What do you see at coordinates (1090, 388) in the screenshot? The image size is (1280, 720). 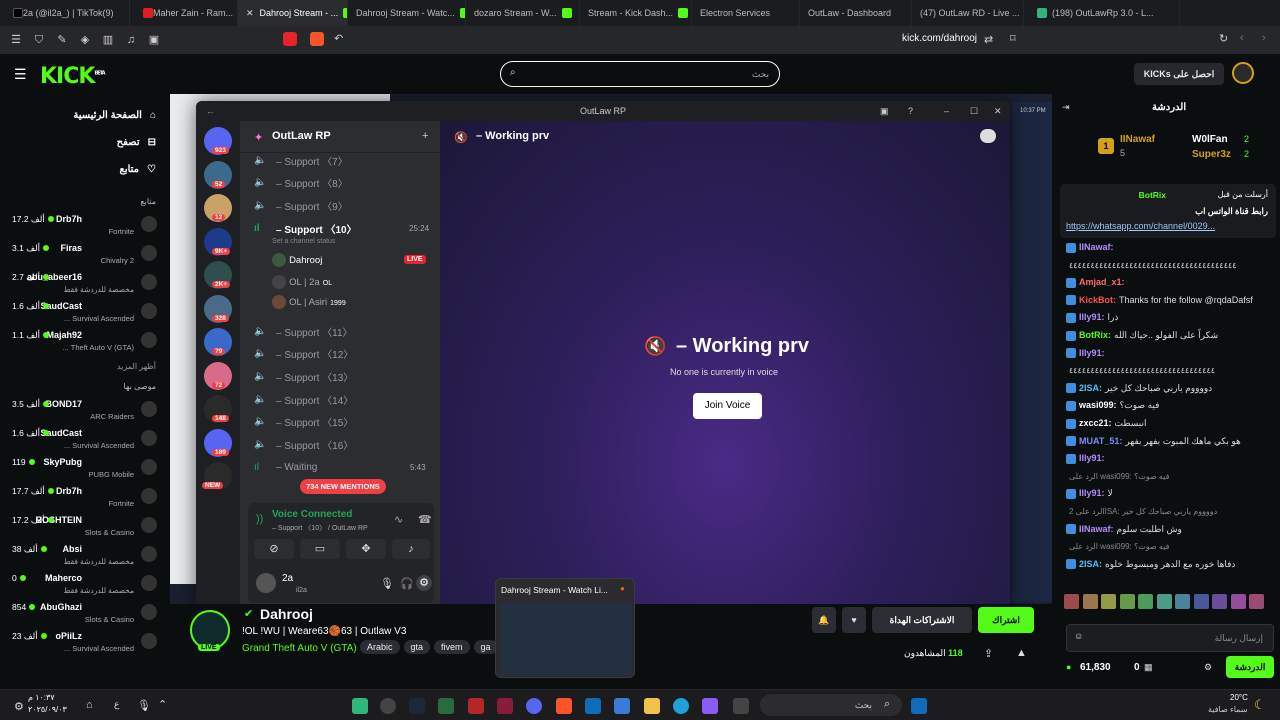 I see `chat-username: 2ISA:` at bounding box center [1090, 388].